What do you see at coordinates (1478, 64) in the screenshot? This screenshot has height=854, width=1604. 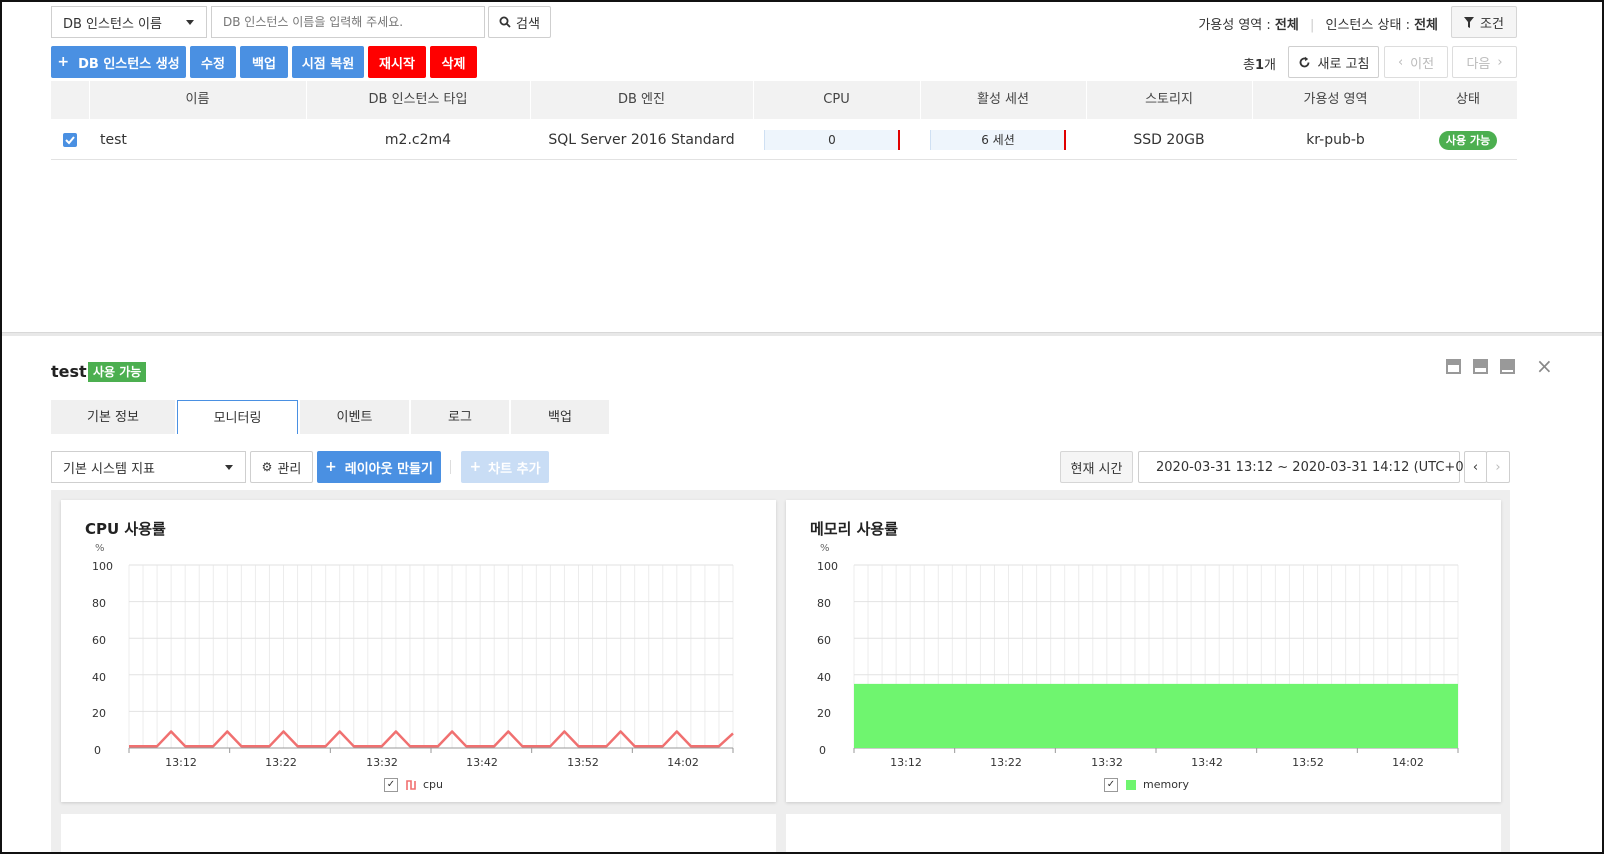 I see `next-page-label: 다음` at bounding box center [1478, 64].